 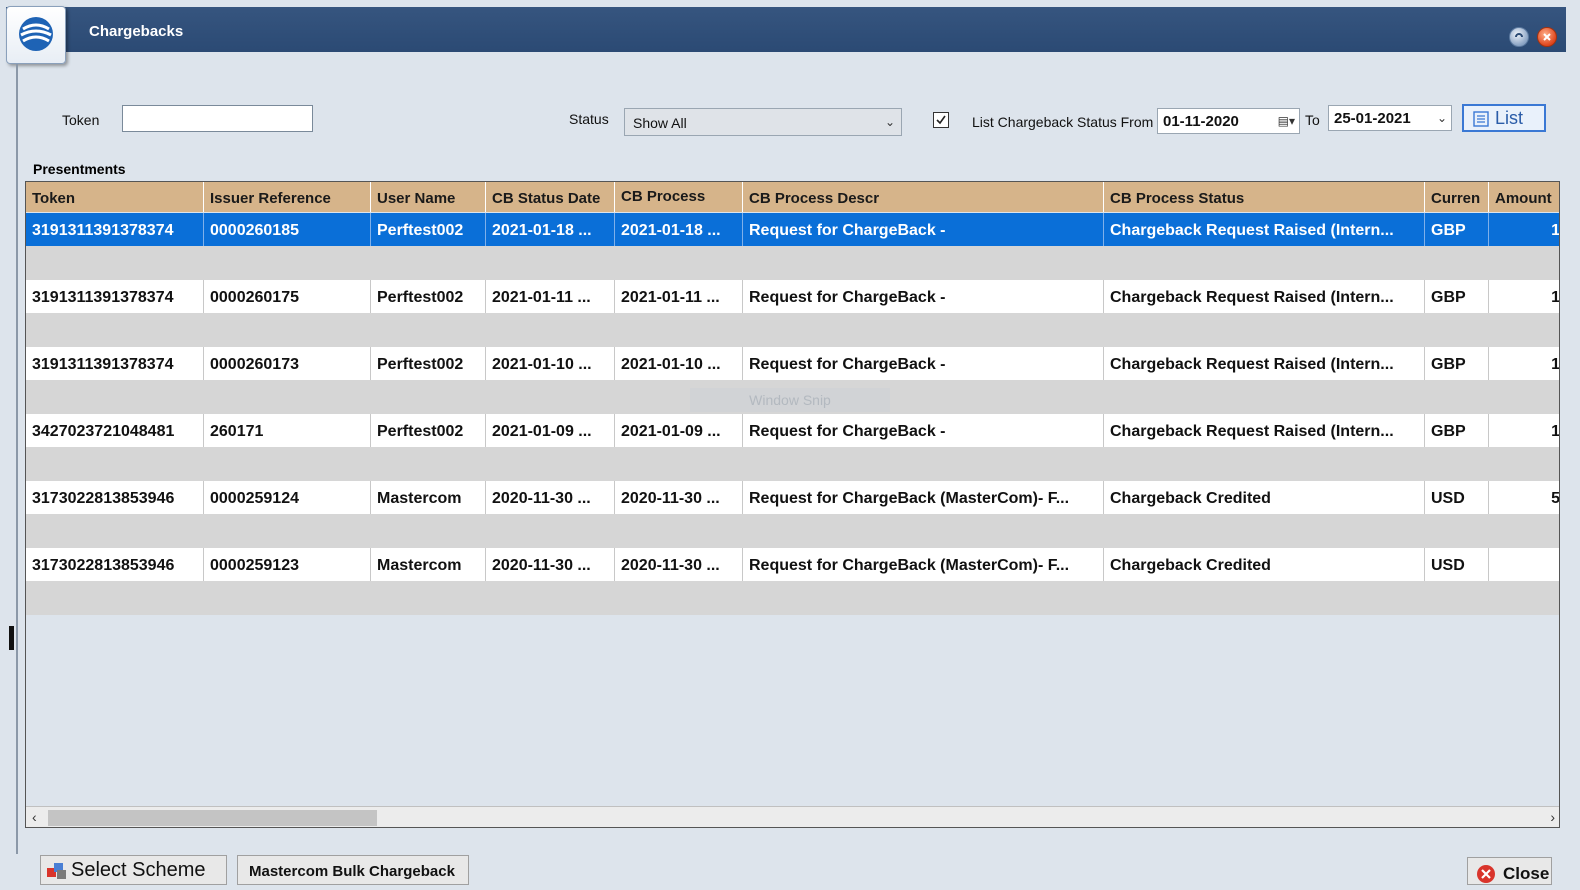 I want to click on cubes-icon, so click(x=56, y=871).